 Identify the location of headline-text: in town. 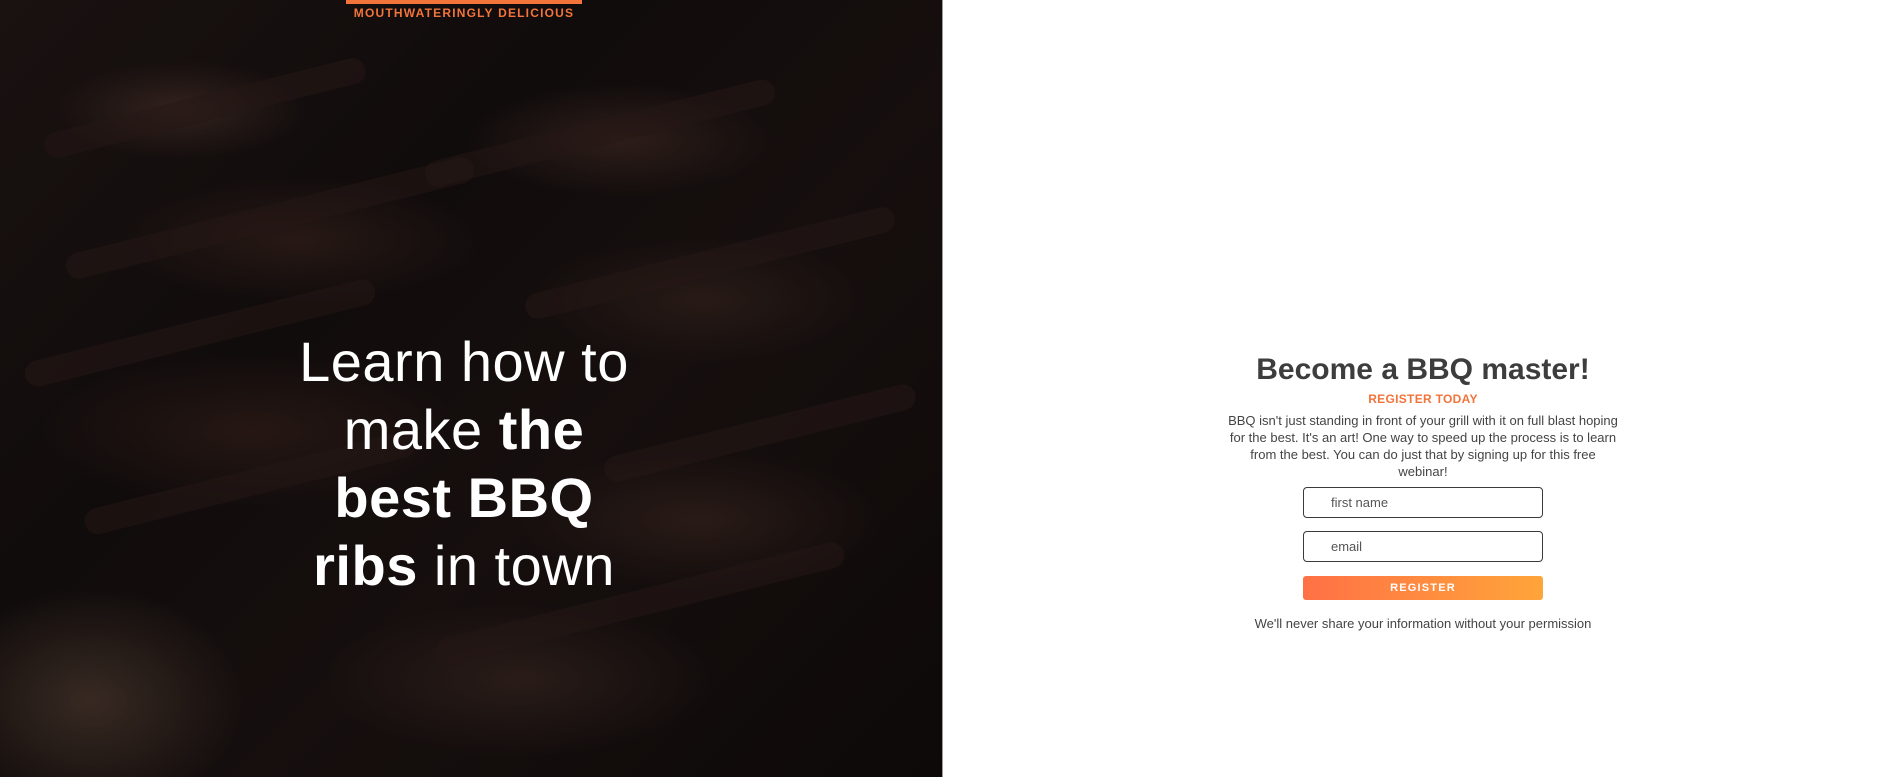
(516, 565).